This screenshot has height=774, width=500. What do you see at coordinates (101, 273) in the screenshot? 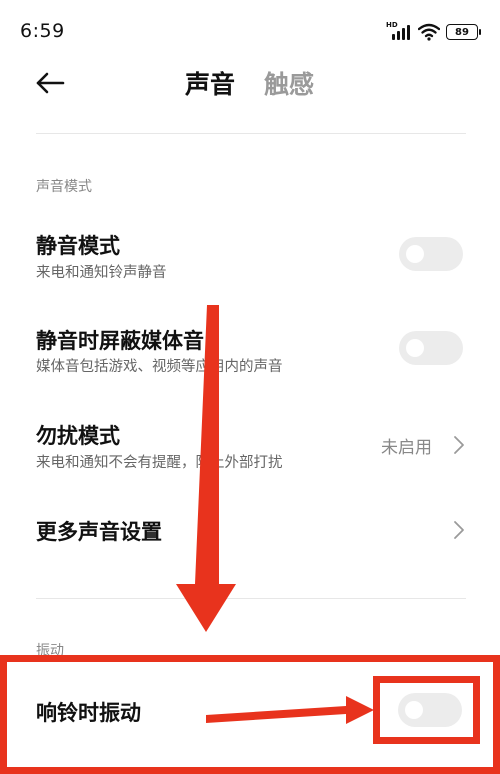
I see `setting-subtitle: 来电和通知铃声静音` at bounding box center [101, 273].